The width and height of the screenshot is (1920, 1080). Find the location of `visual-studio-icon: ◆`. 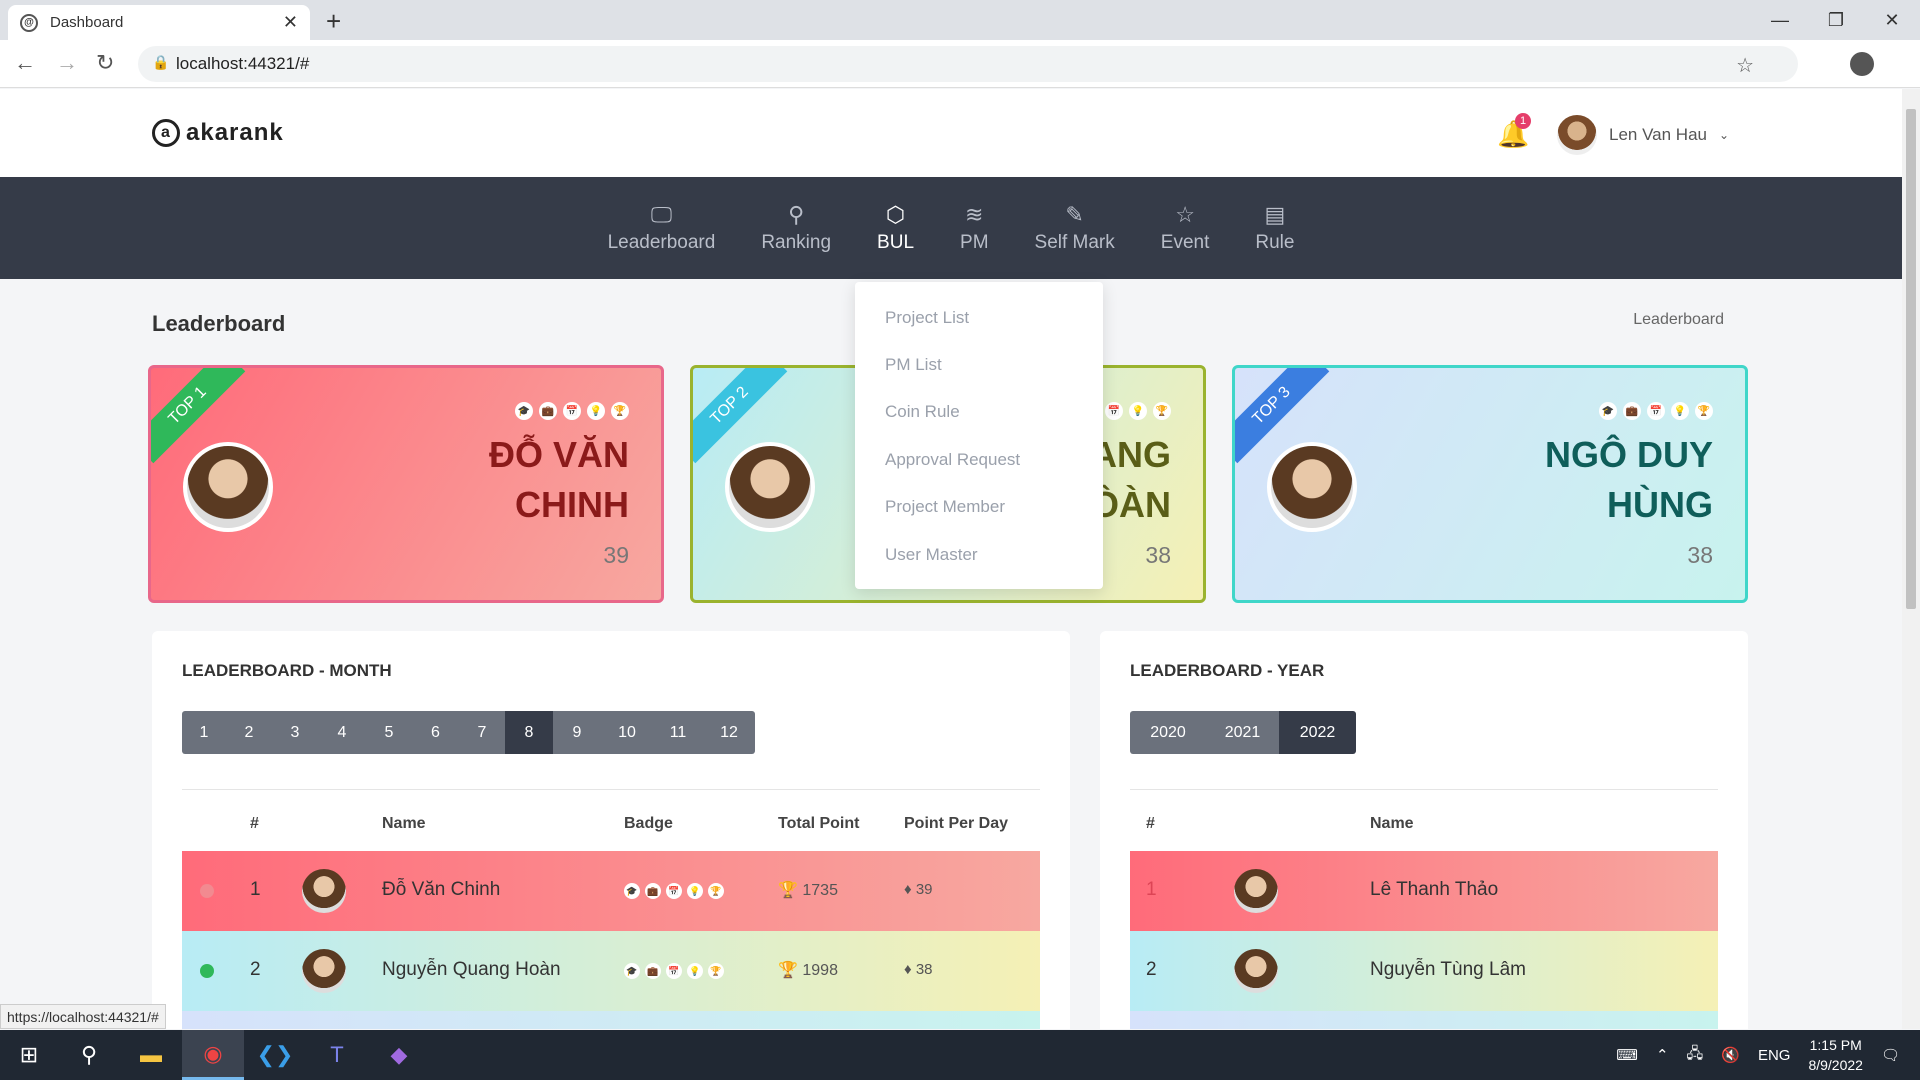

visual-studio-icon: ◆ is located at coordinates (399, 1055).